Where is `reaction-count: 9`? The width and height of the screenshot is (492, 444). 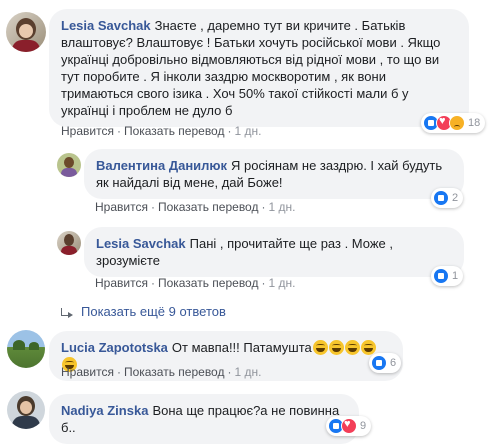 reaction-count: 9 is located at coordinates (363, 426).